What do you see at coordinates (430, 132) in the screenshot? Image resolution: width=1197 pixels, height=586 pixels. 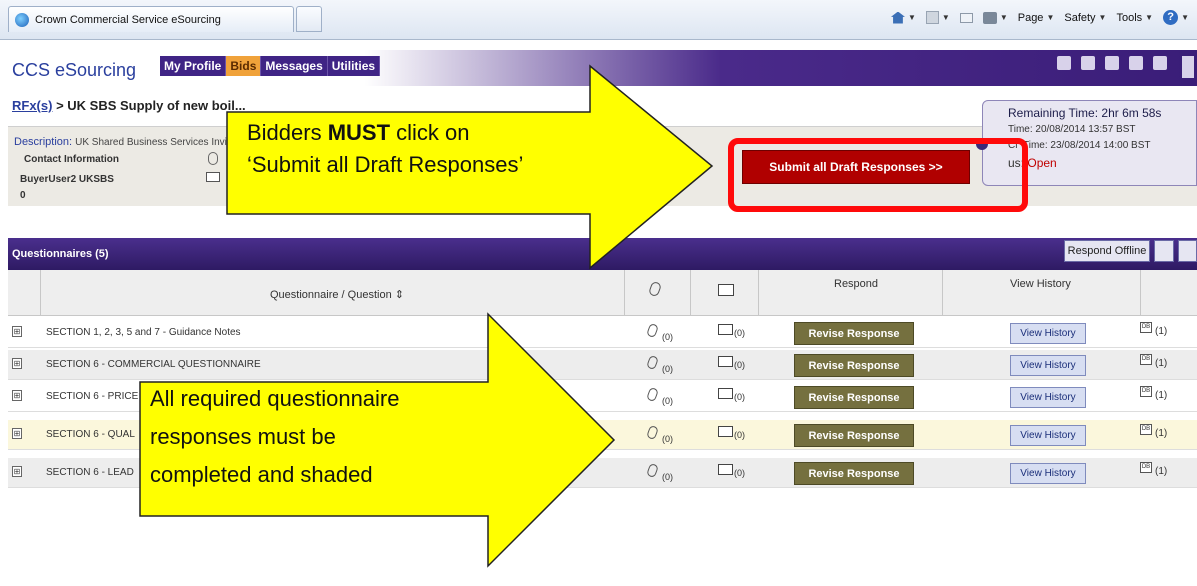 I see `callout-text: click on` at bounding box center [430, 132].